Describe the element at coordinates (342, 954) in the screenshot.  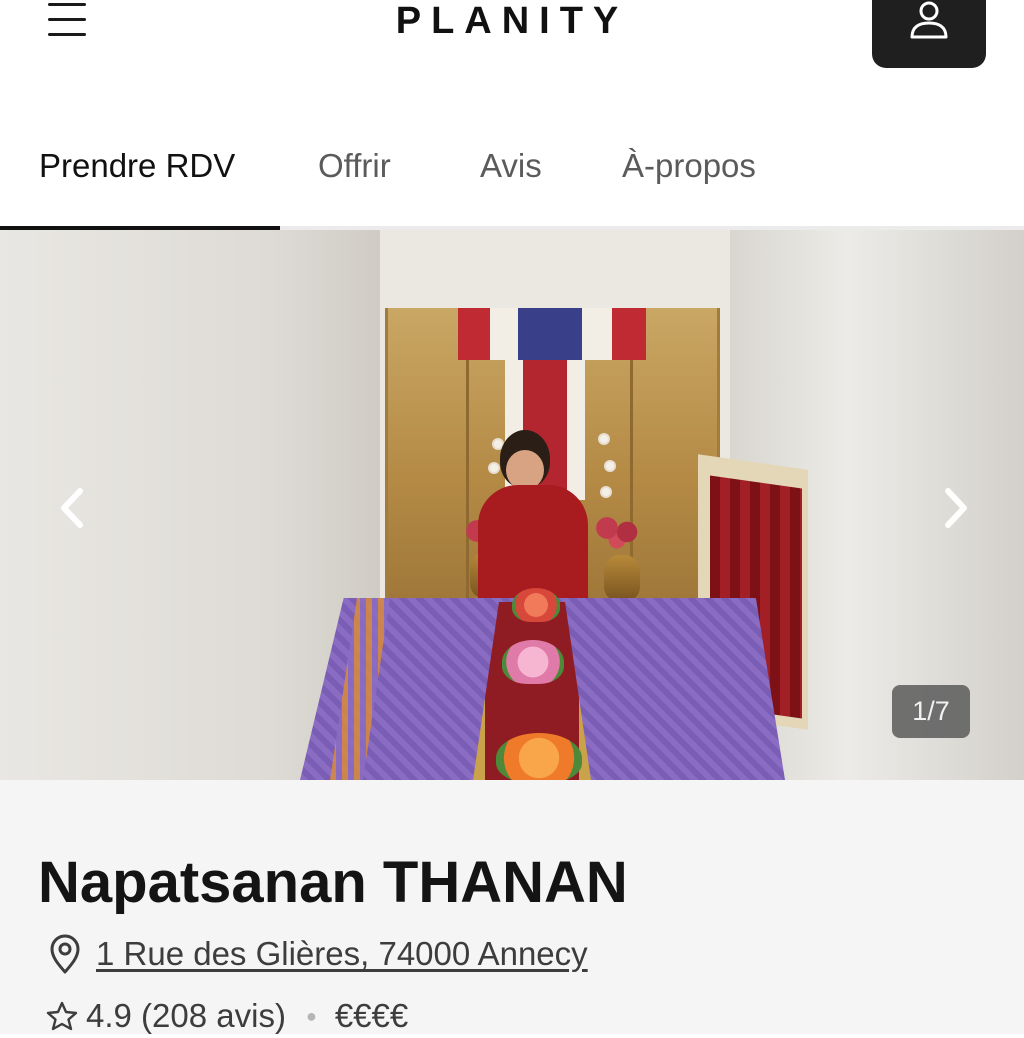
I see `address-link: 1 Rue des Glières, 74000 Annecy` at that location.